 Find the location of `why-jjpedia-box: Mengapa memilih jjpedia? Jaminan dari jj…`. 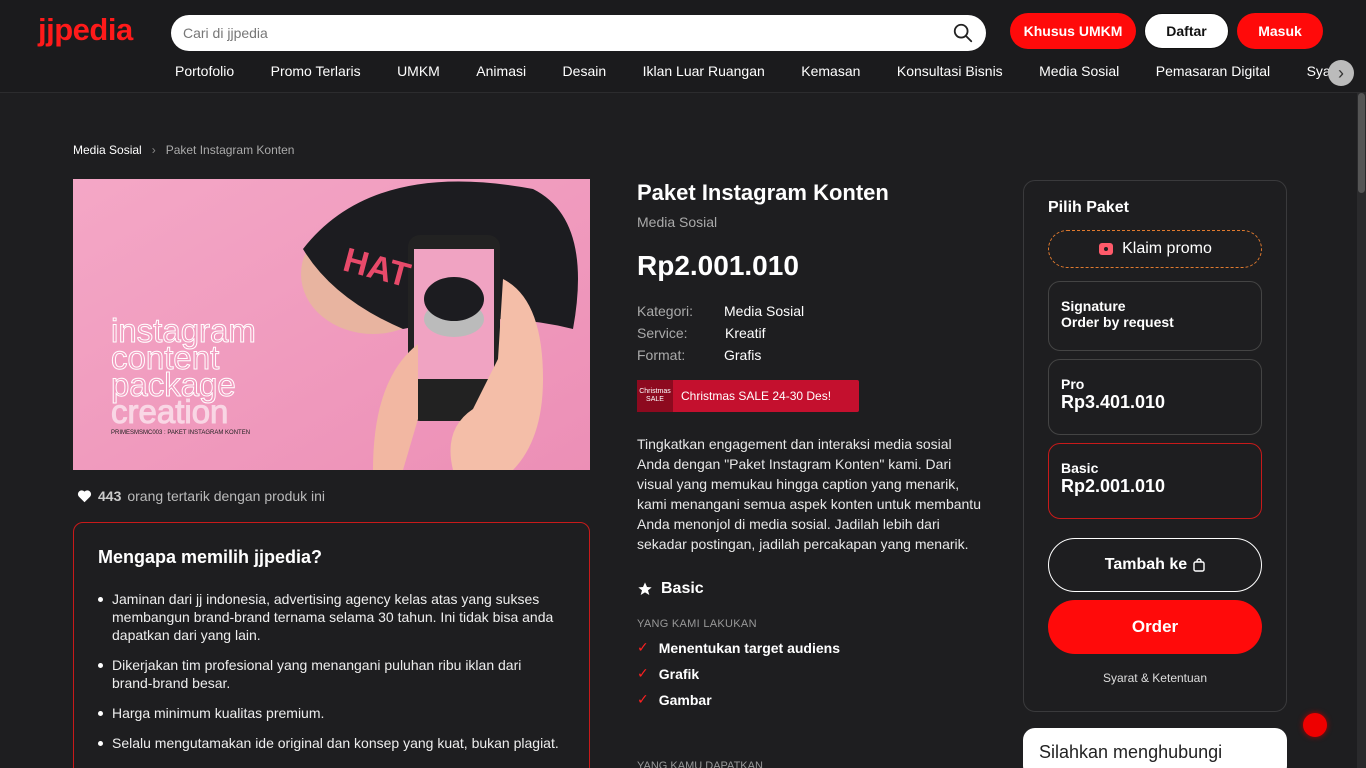

why-jjpedia-box: Mengapa memilih jjpedia? Jaminan dari jj… is located at coordinates (331, 645).